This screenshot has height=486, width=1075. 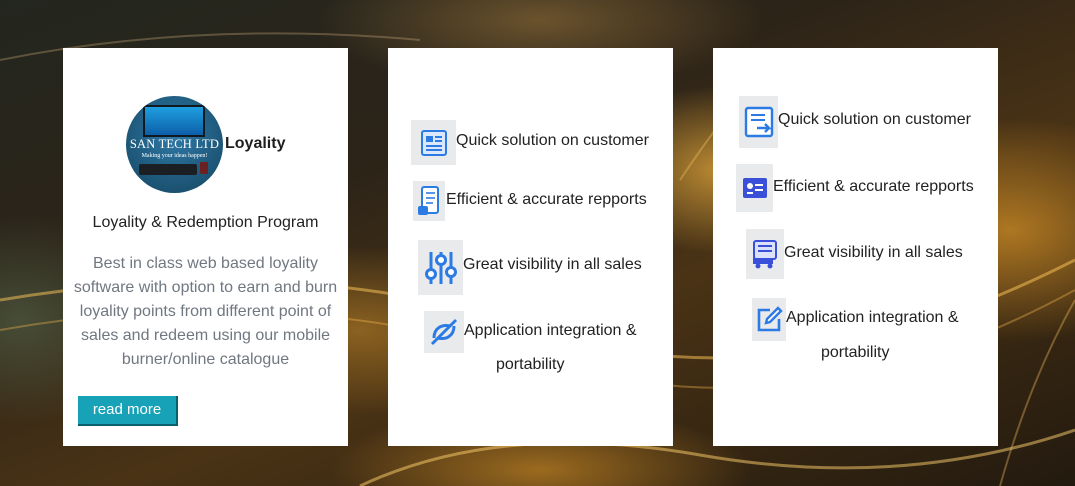 I want to click on logo-brand-text: SAN TECH LTD, so click(x=174, y=144).